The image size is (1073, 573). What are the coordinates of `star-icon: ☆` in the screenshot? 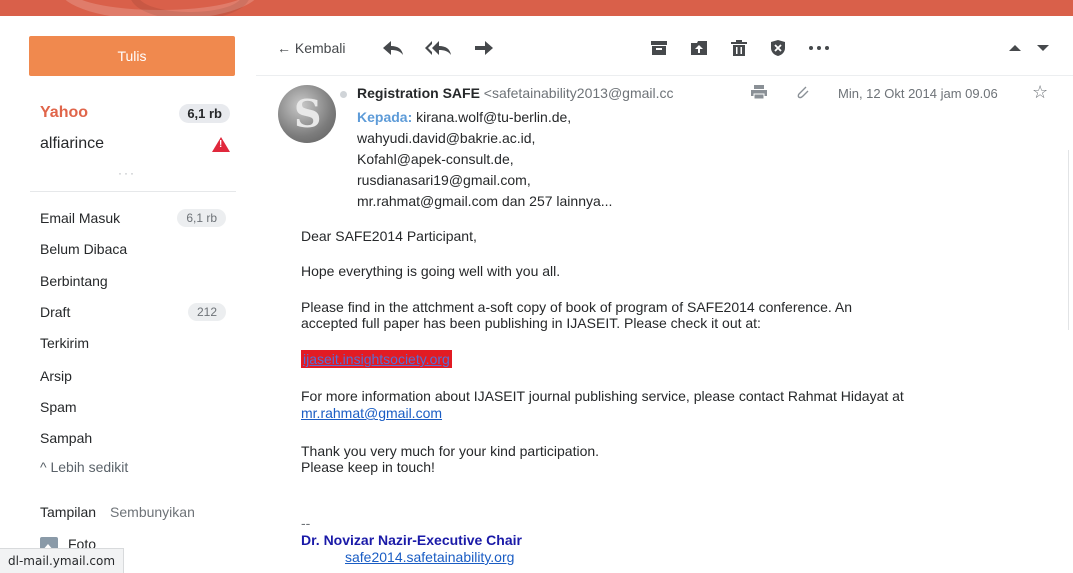 It's located at (1040, 92).